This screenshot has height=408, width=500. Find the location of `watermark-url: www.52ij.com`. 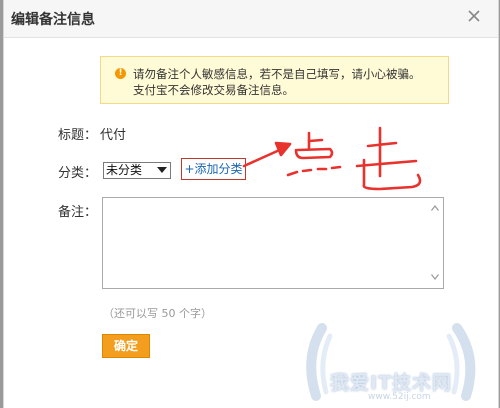

watermark-url: www.52ij.com is located at coordinates (399, 397).